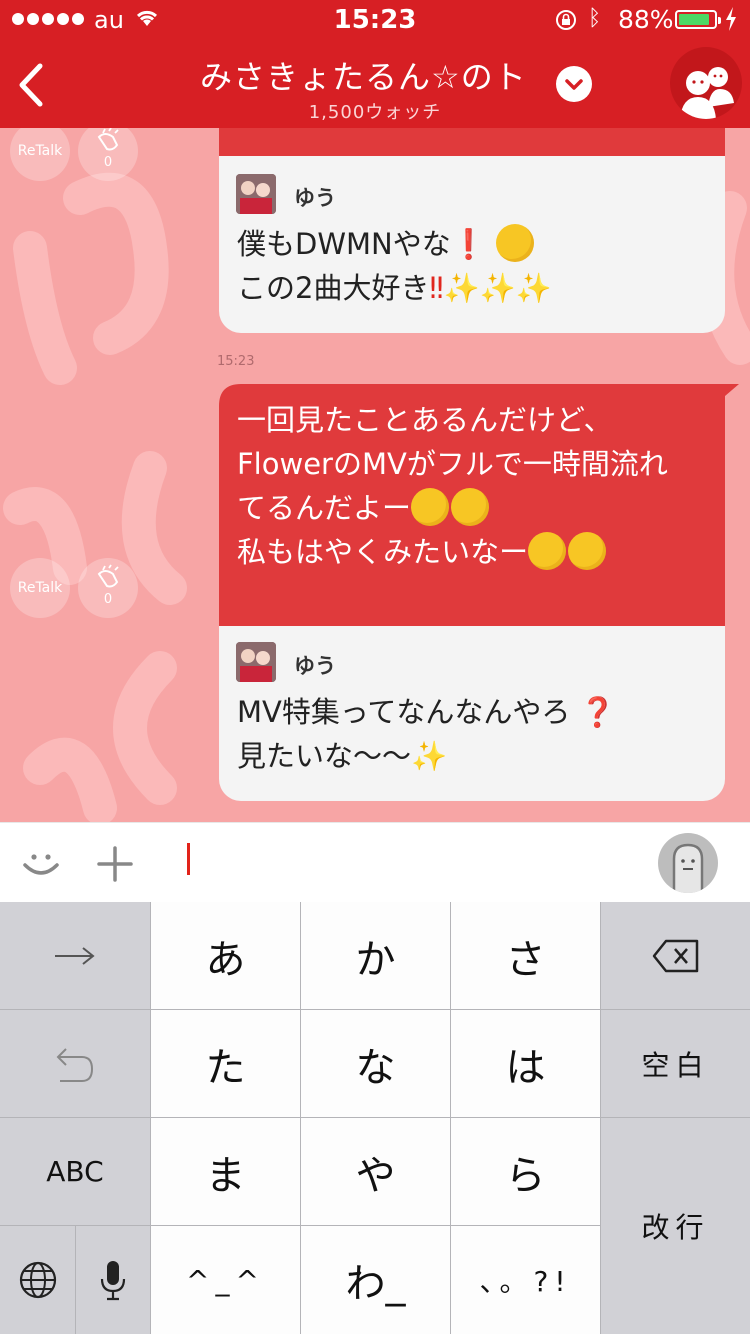 This screenshot has width=750, height=1334. What do you see at coordinates (675, 1063) in the screenshot?
I see `space-key: 空白` at bounding box center [675, 1063].